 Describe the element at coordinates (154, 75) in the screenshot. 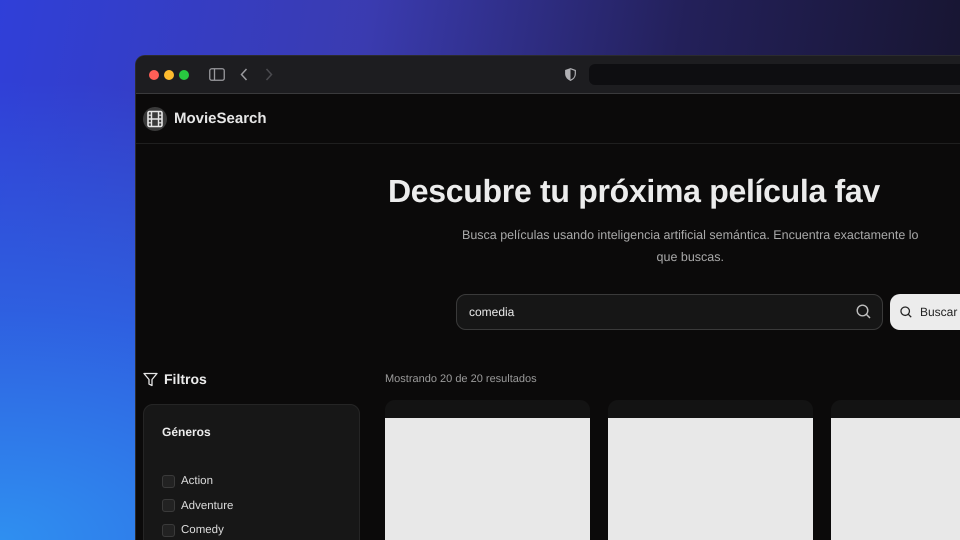

I see `close-button` at that location.